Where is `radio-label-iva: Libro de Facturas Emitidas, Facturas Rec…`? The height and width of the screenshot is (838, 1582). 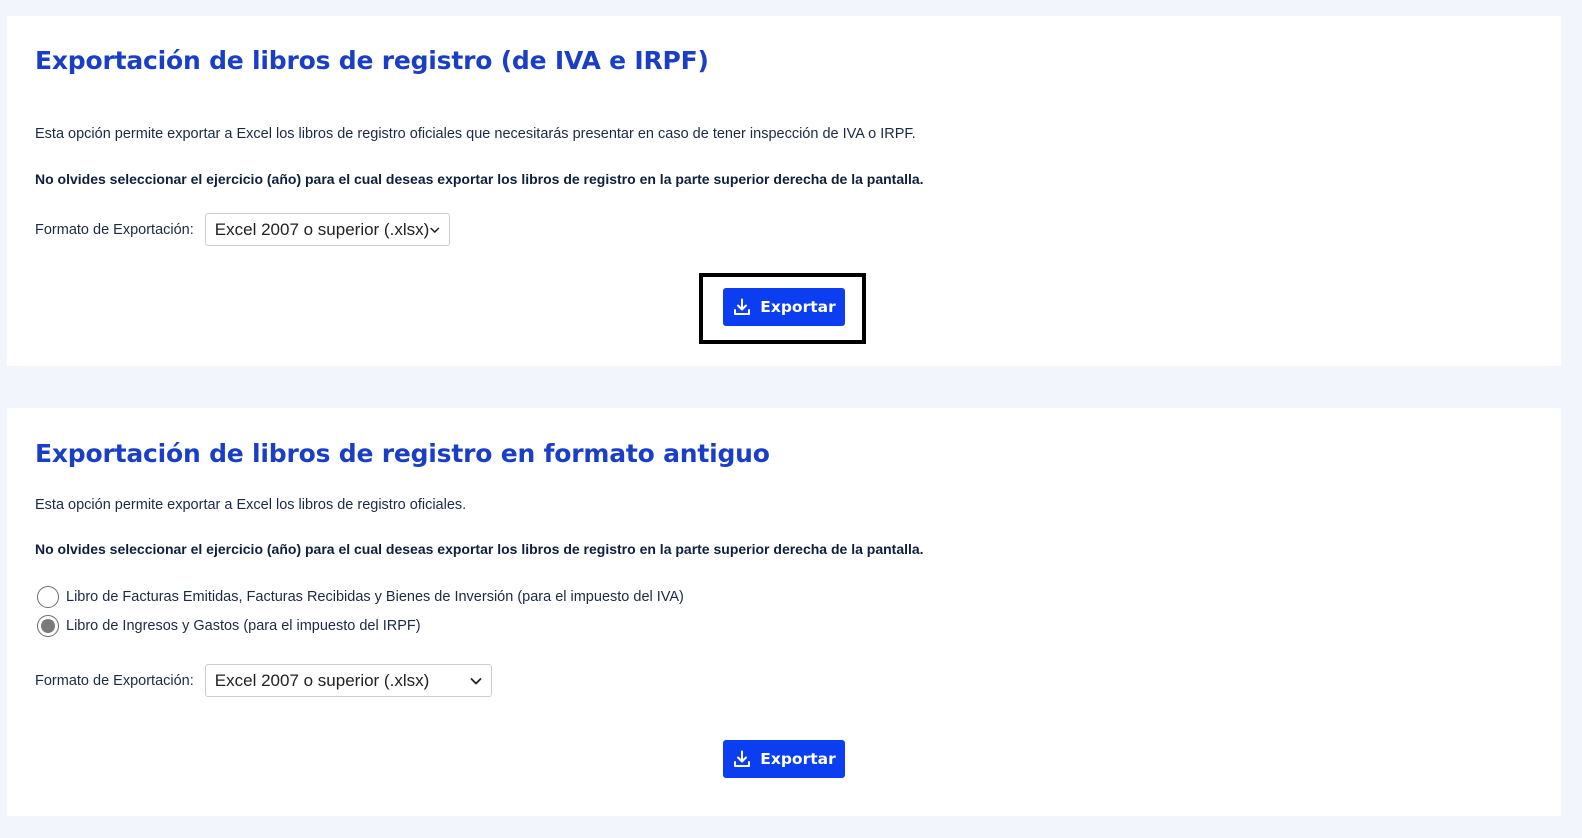
radio-label-iva: Libro de Facturas Emitidas, Facturas Rec… is located at coordinates (375, 597).